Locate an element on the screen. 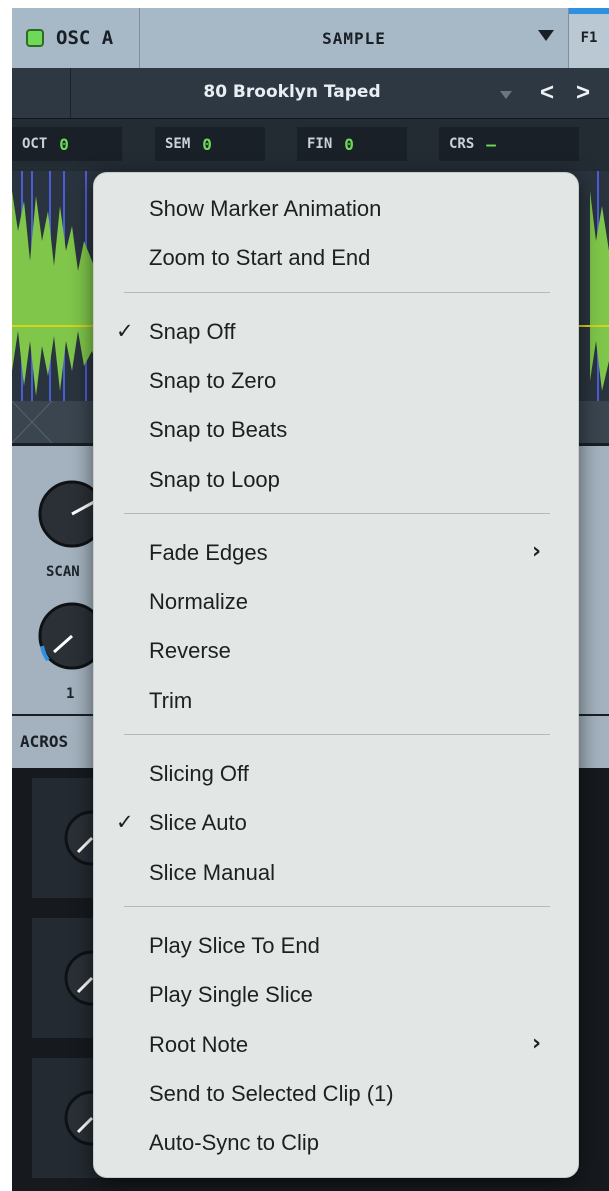 This screenshot has width=609, height=1191. menu-item-normalize: Normalize is located at coordinates (337, 602).